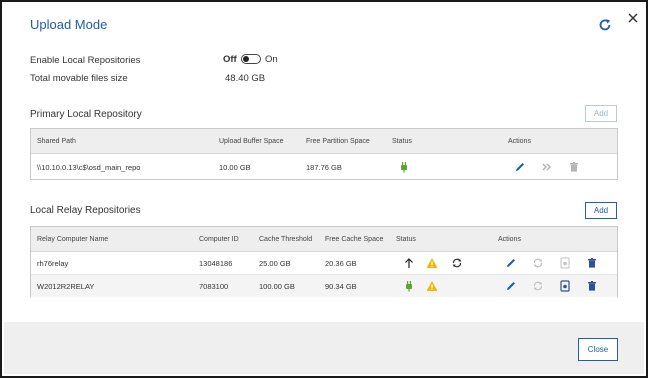 The image size is (648, 378). What do you see at coordinates (565, 286) in the screenshot?
I see `content-icon` at bounding box center [565, 286].